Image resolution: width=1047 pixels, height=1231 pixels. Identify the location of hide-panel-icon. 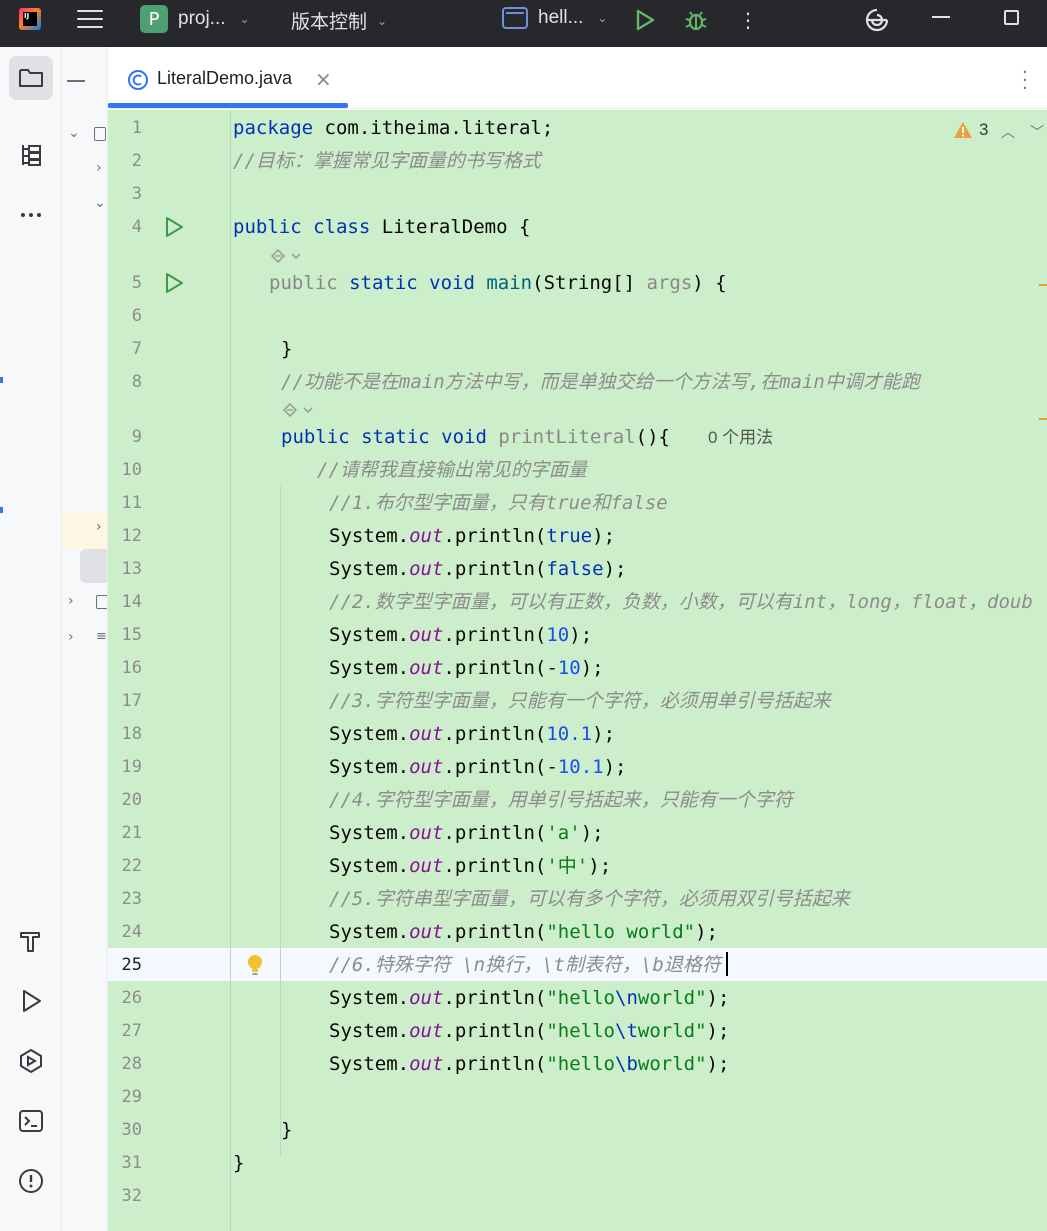
(76, 81).